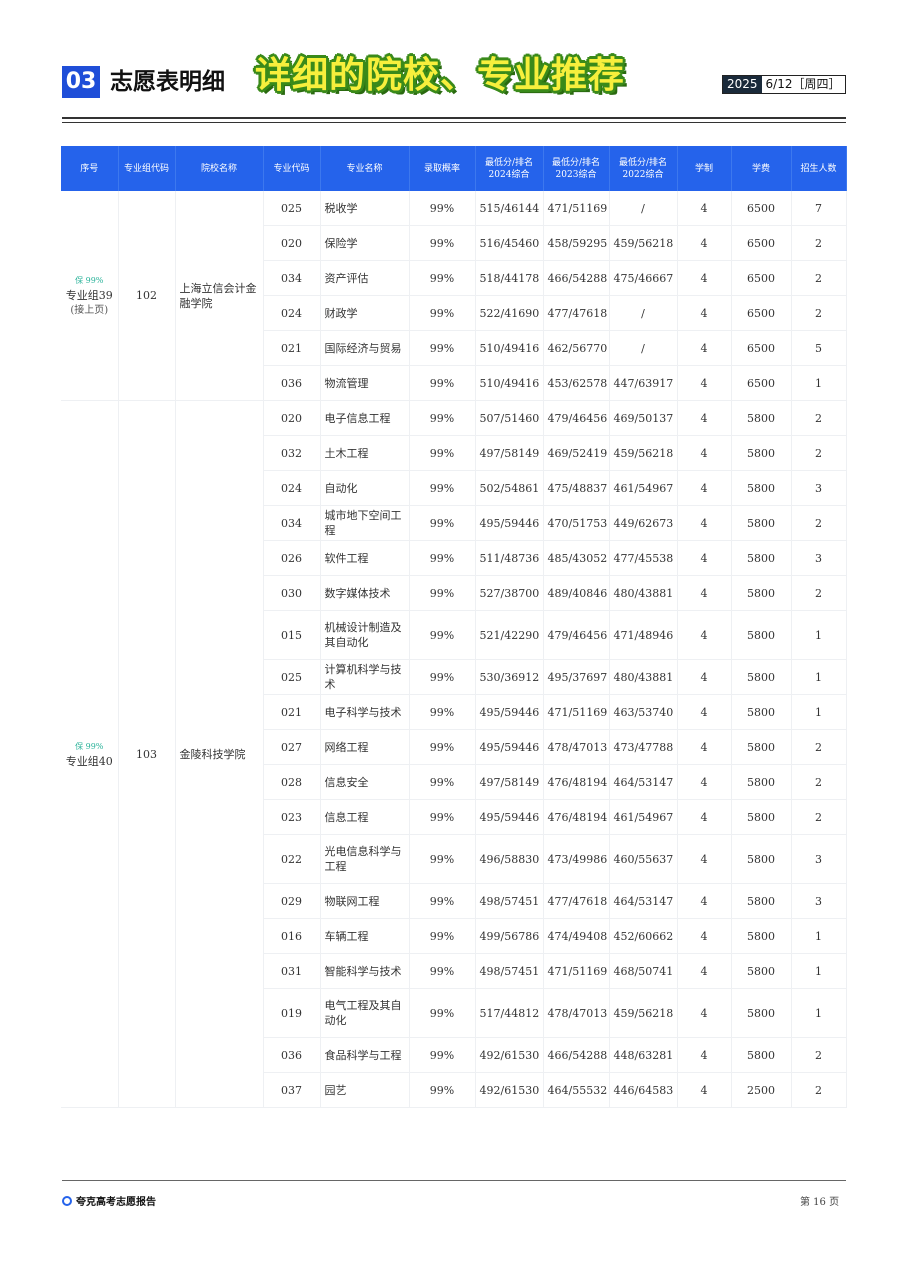  What do you see at coordinates (509, 278) in the screenshot?
I see `score-2024-cell: 518/44178` at bounding box center [509, 278].